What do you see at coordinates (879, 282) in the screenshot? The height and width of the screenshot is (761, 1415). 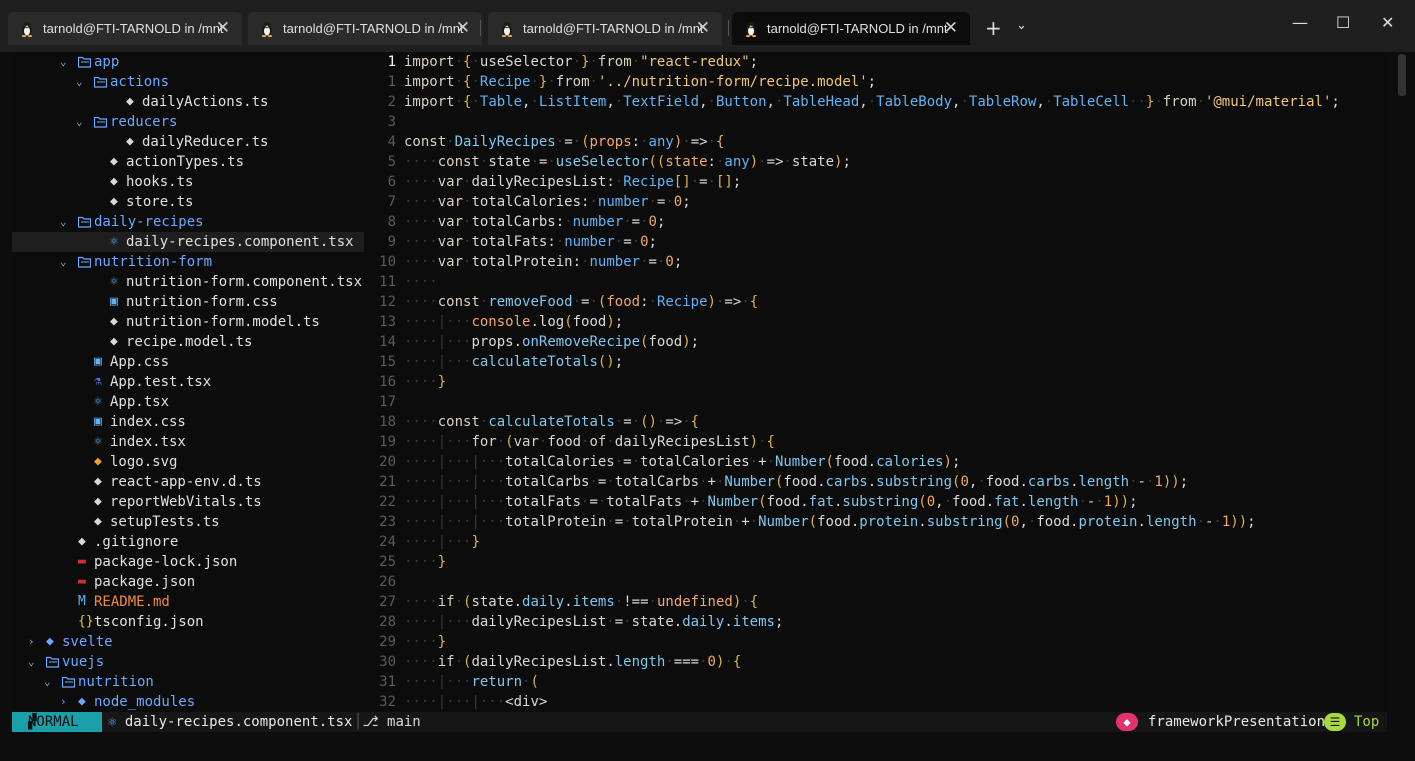 I see `code-line: 11 ····` at bounding box center [879, 282].